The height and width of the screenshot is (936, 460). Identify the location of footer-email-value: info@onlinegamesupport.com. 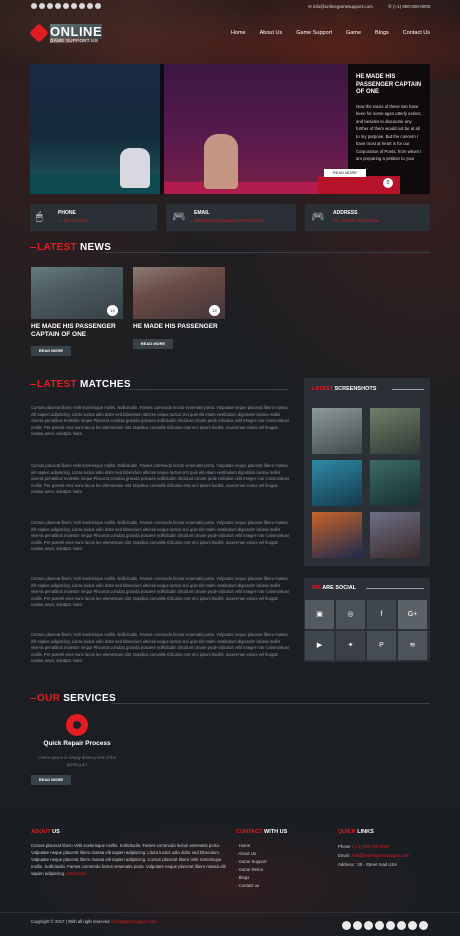
(380, 855).